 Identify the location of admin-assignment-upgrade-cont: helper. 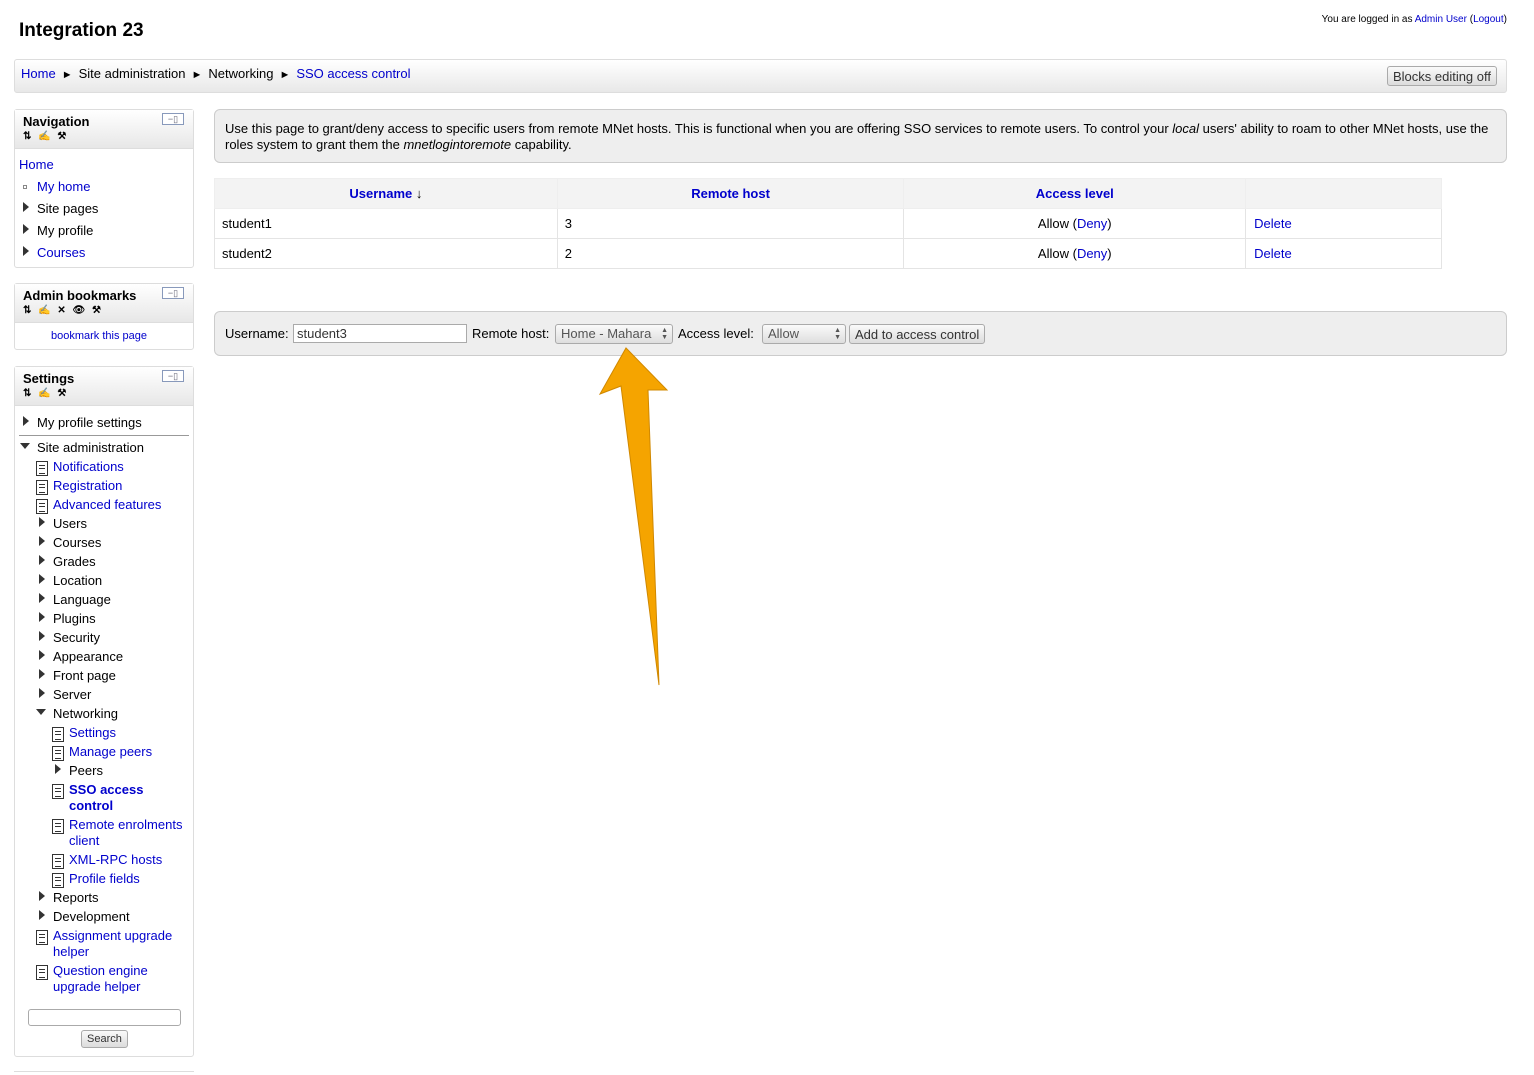
(71, 952).